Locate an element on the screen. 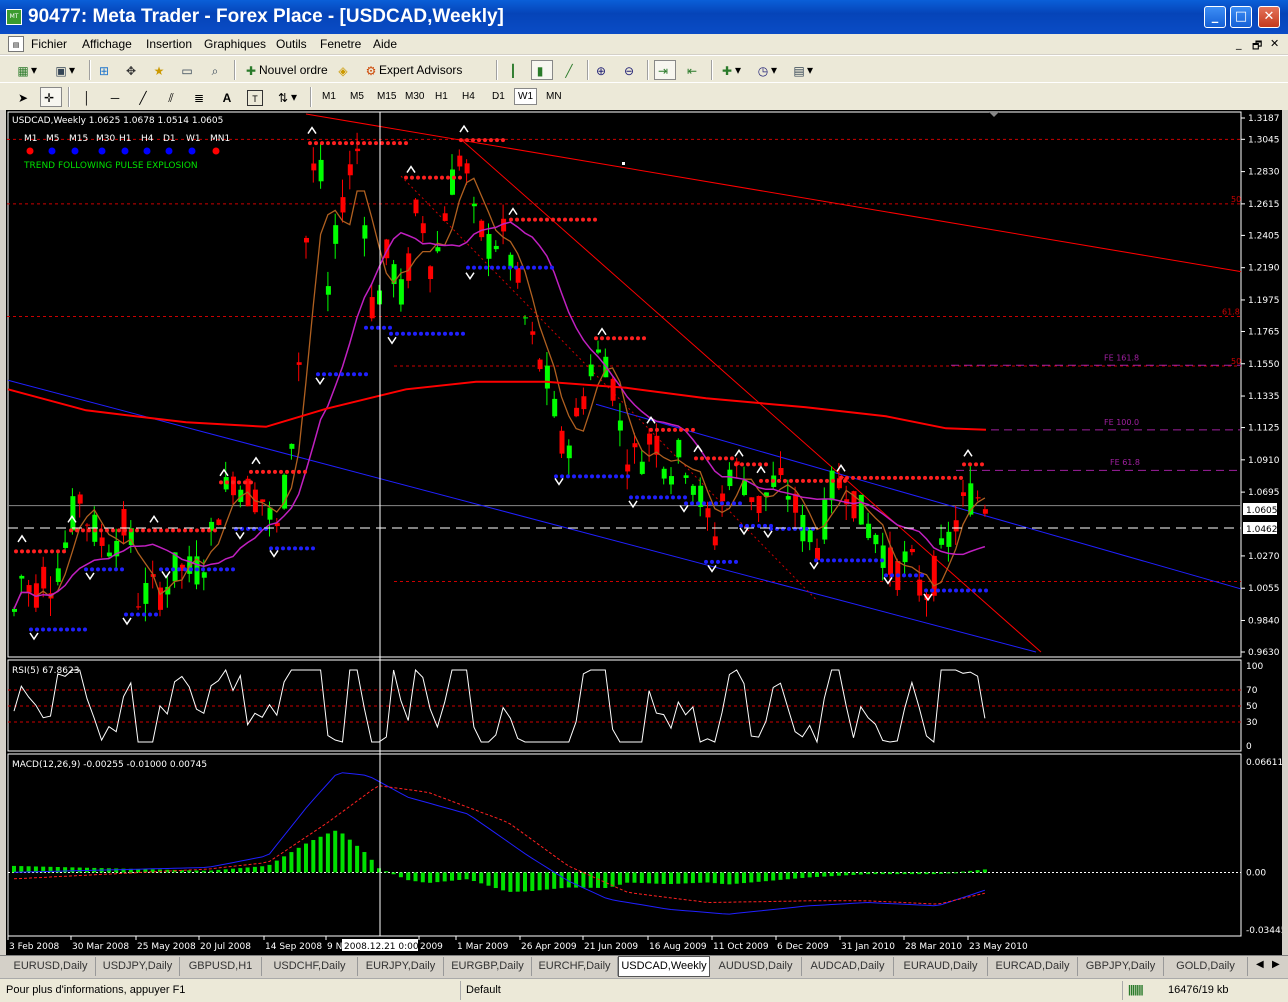 This screenshot has width=1288, height=1002. tab-euraud-daily: EURAUD,Daily is located at coordinates (941, 966).